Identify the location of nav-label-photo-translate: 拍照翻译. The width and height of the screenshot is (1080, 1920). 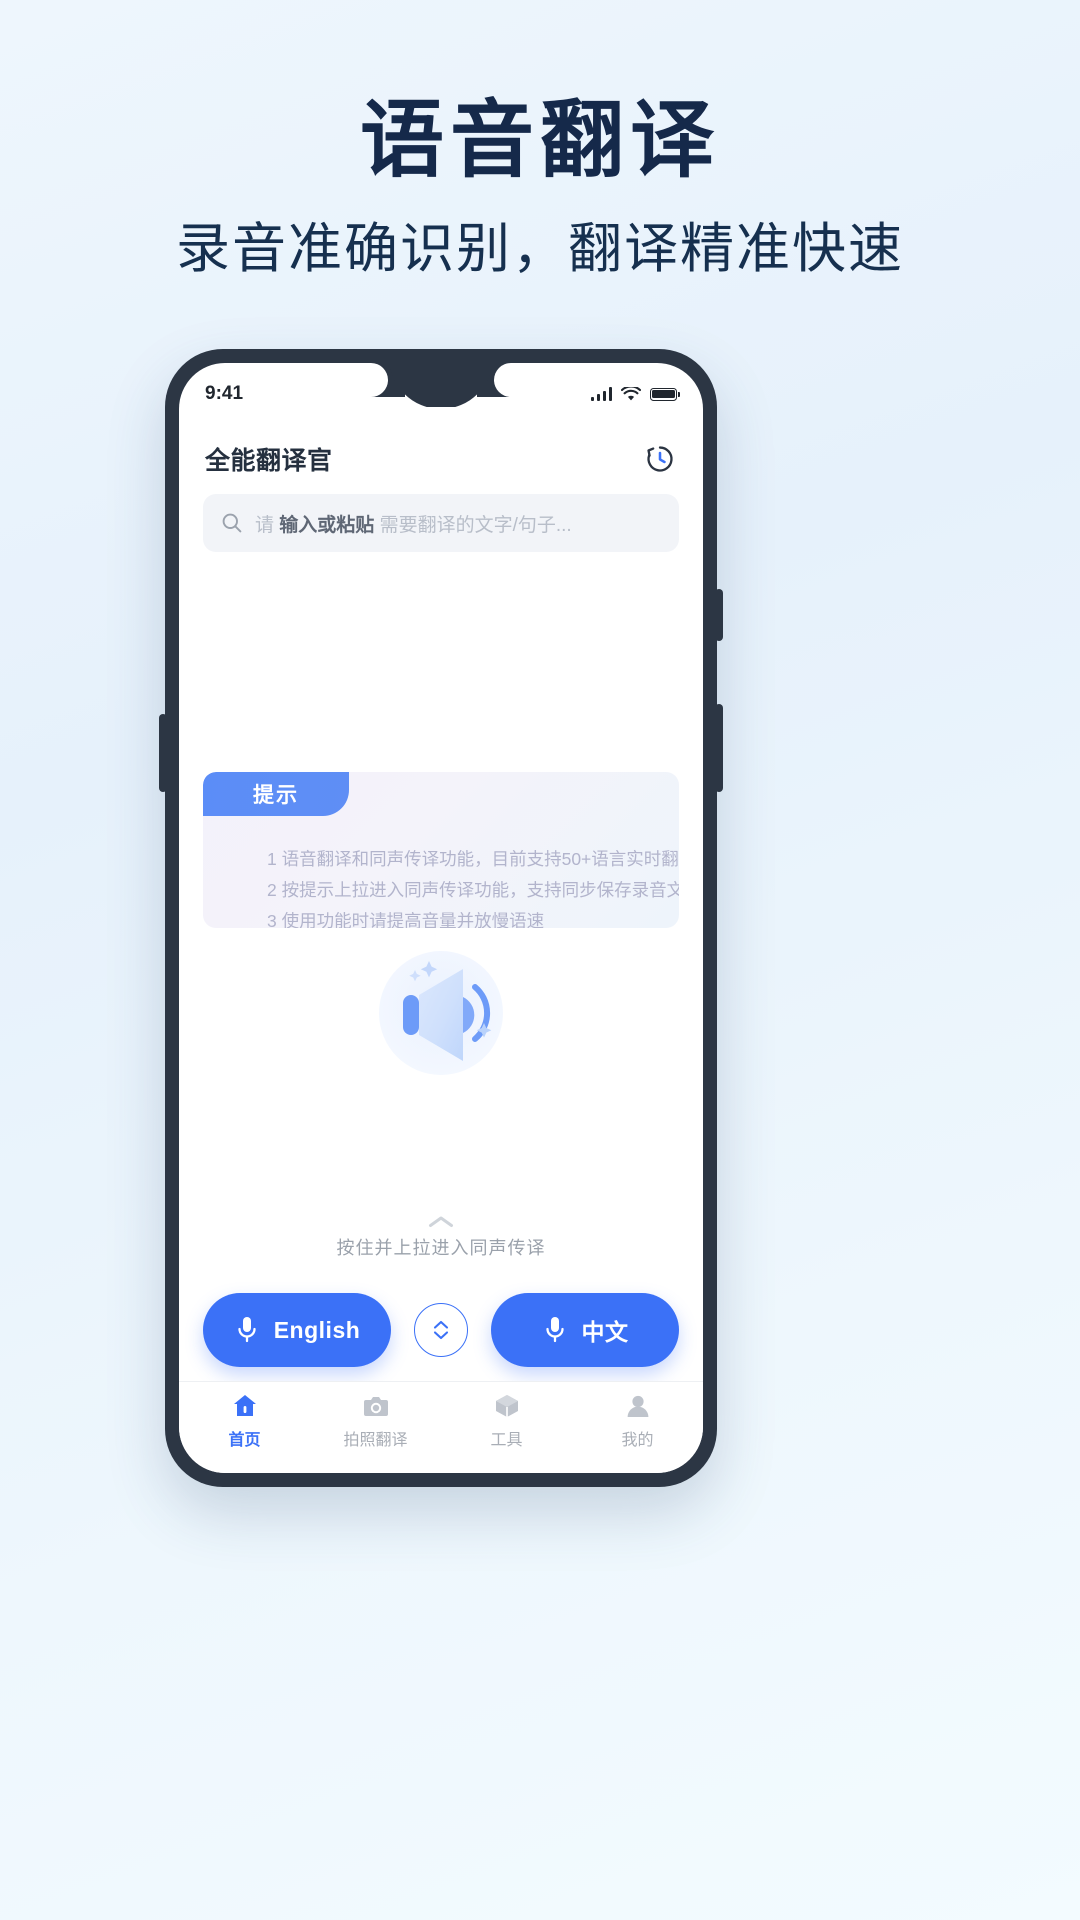
(375, 1440).